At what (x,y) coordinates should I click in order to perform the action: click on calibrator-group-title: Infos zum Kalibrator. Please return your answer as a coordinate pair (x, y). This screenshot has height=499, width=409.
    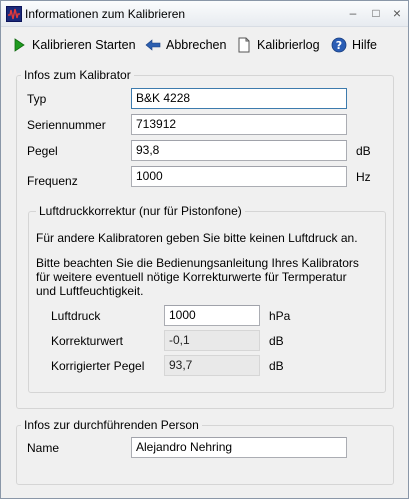
    Looking at the image, I should click on (77, 75).